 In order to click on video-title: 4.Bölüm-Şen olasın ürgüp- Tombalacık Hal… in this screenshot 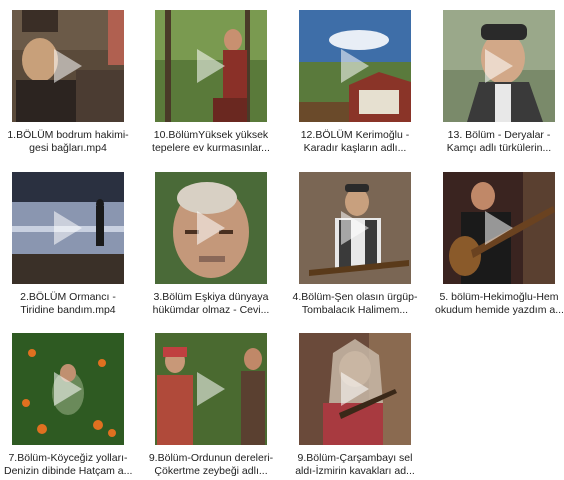, I will do `click(355, 304)`.